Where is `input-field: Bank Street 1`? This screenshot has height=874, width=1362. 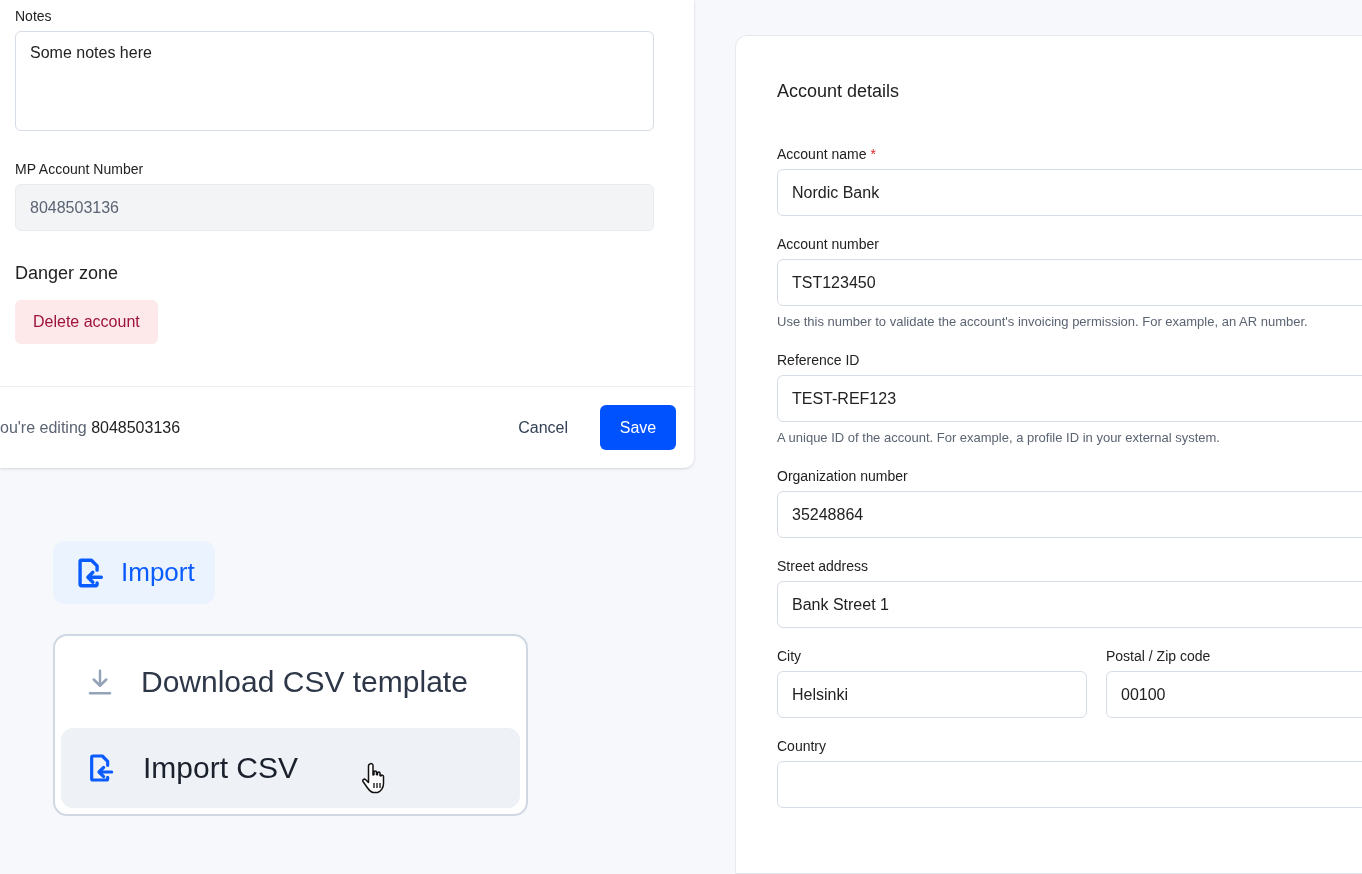
input-field: Bank Street 1 is located at coordinates (1069, 605).